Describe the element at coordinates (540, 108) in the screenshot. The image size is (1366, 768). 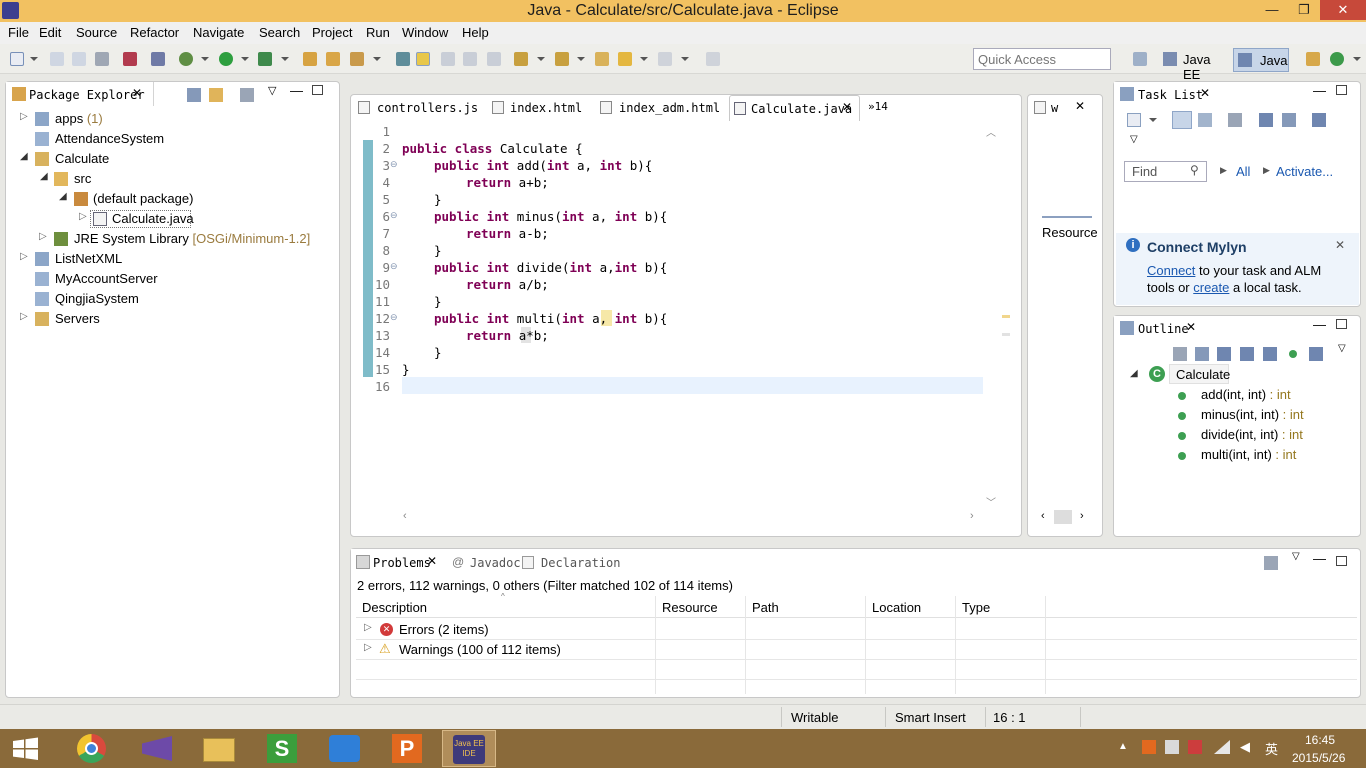
I see `editor-tab-index: index.html` at that location.